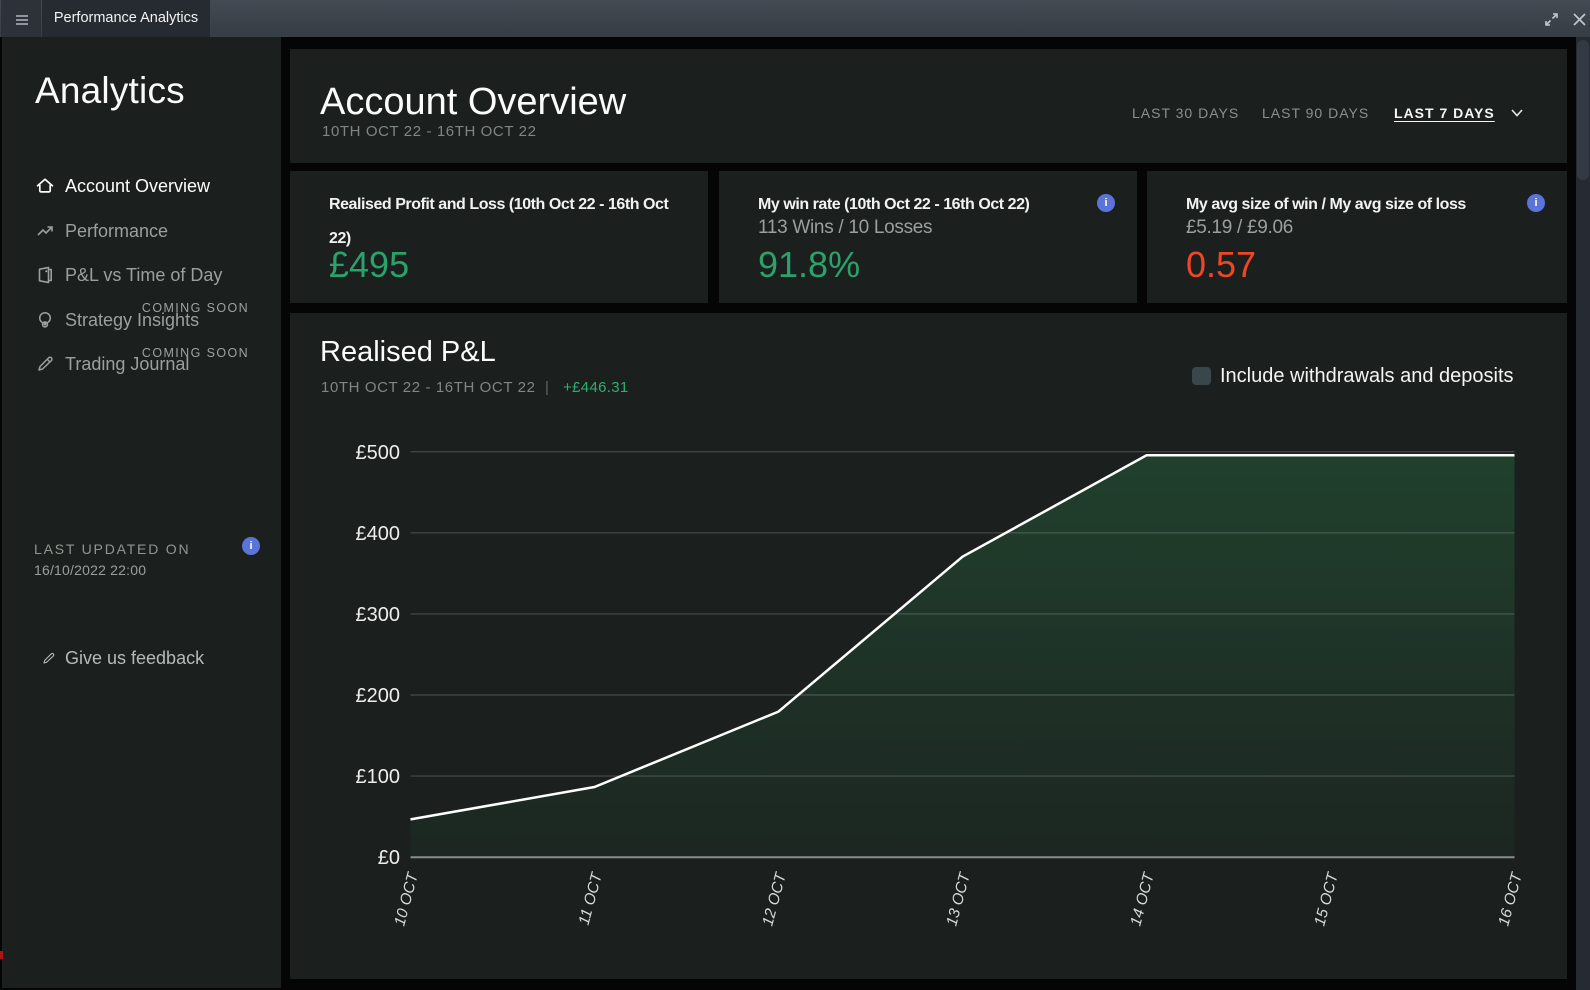  Describe the element at coordinates (406, 899) in the screenshot. I see `svg-text: 10 OCT` at that location.